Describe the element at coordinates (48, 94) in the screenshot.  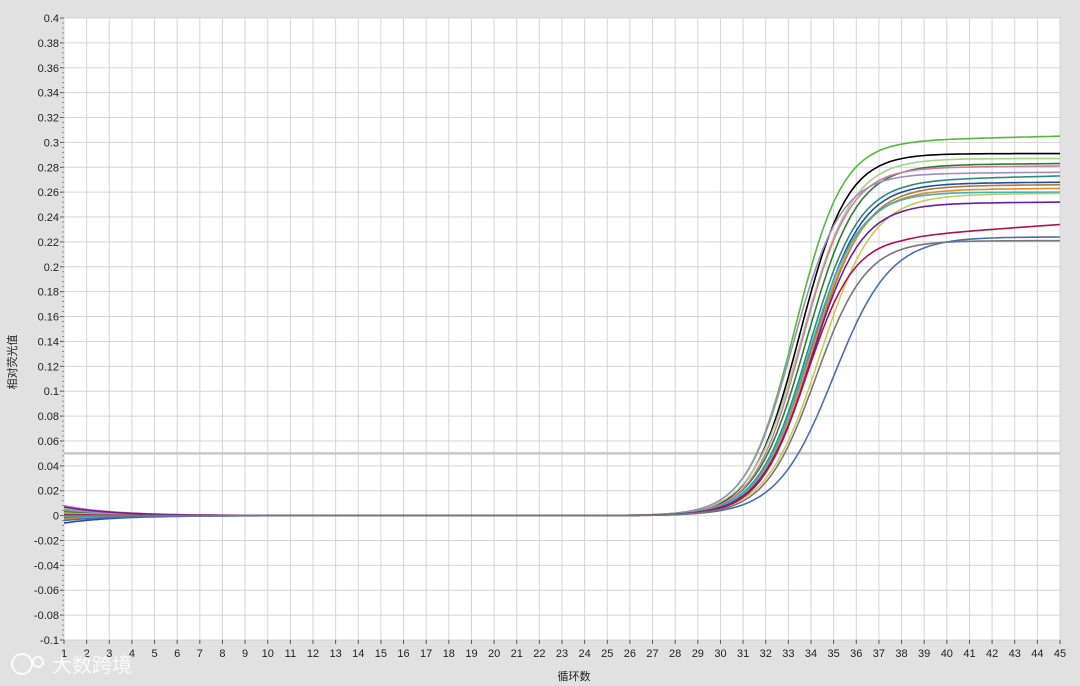
I see `y-tick-label: 0.34` at that location.